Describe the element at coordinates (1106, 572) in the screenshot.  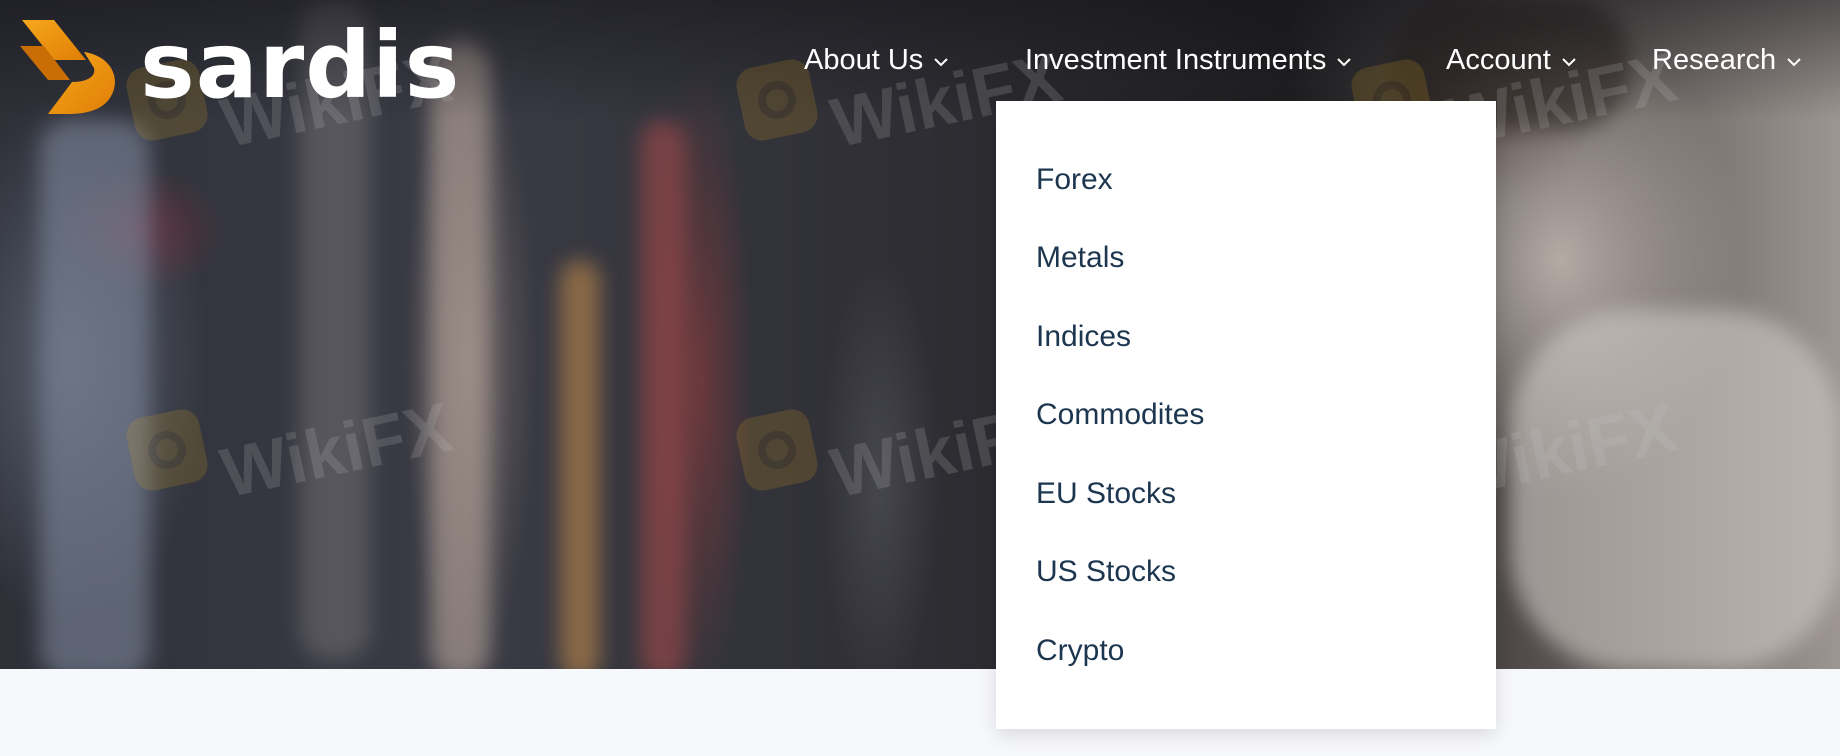
I see `dropdown-item-us-stocks: US Stocks` at that location.